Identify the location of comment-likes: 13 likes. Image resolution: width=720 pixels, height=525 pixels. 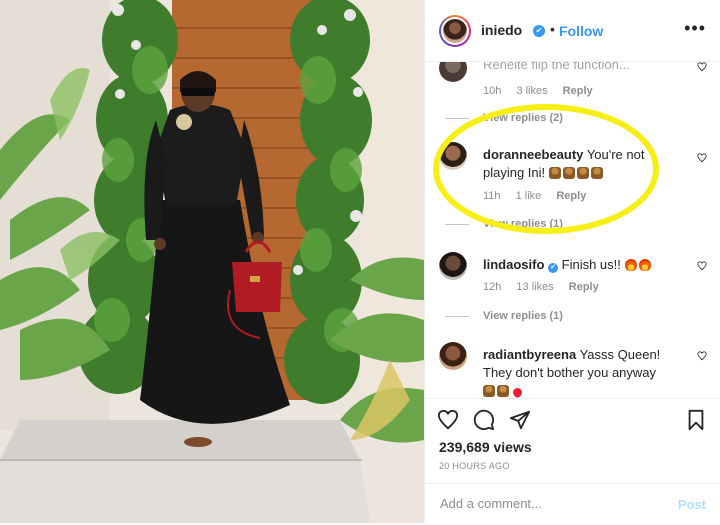
(534, 287).